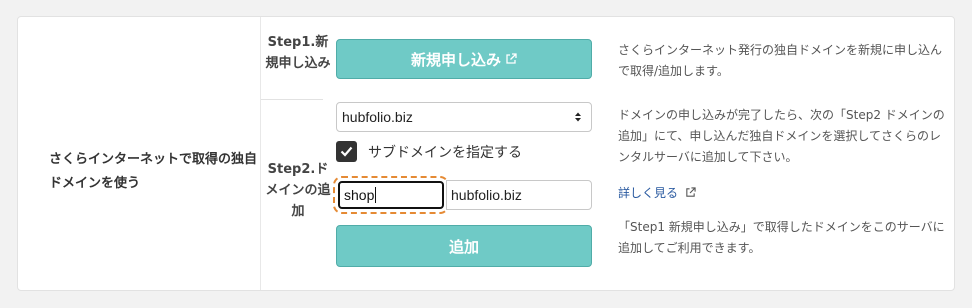 The height and width of the screenshot is (308, 972). What do you see at coordinates (298, 190) in the screenshot?
I see `step2-label: Step2.ドメインの追加` at bounding box center [298, 190].